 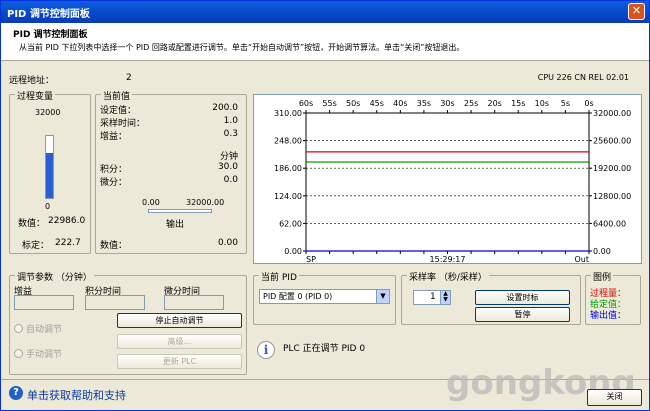 What do you see at coordinates (588, 103) in the screenshot?
I see `time-tick-label: 0s` at bounding box center [588, 103].